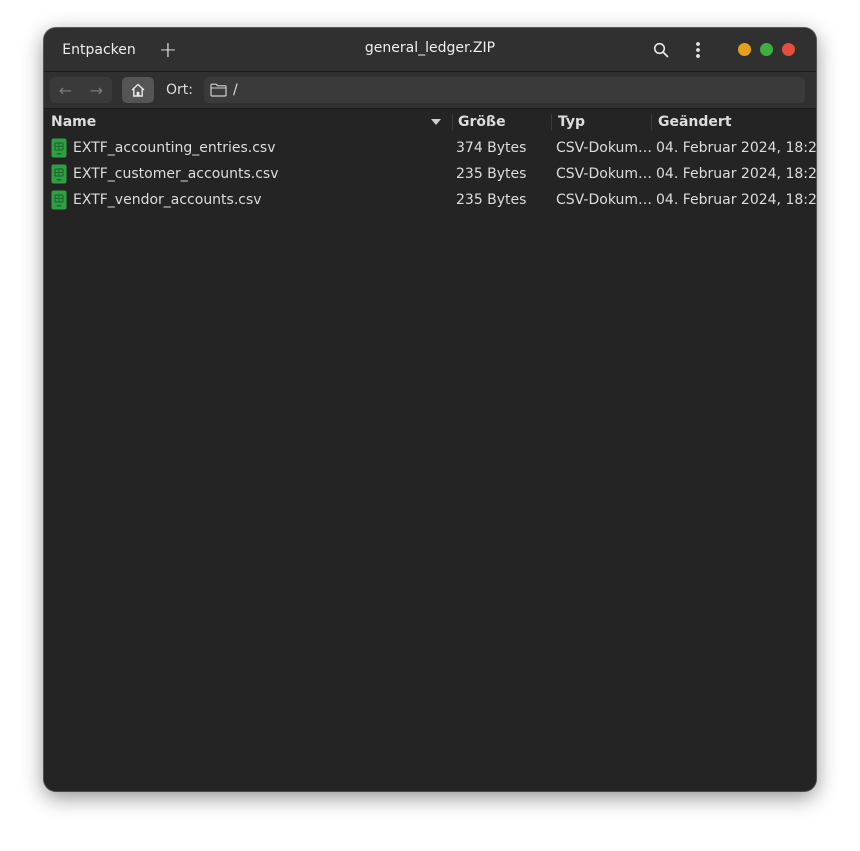 This screenshot has width=860, height=851. What do you see at coordinates (482, 122) in the screenshot?
I see `column-size: Größe` at bounding box center [482, 122].